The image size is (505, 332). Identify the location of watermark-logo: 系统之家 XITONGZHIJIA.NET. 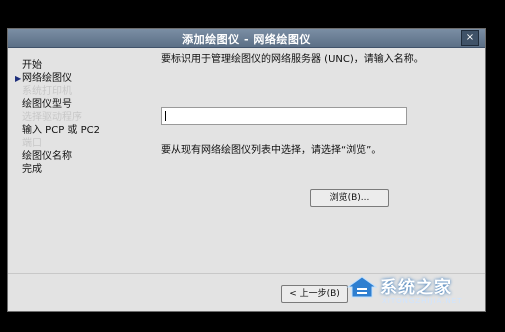
(419, 292).